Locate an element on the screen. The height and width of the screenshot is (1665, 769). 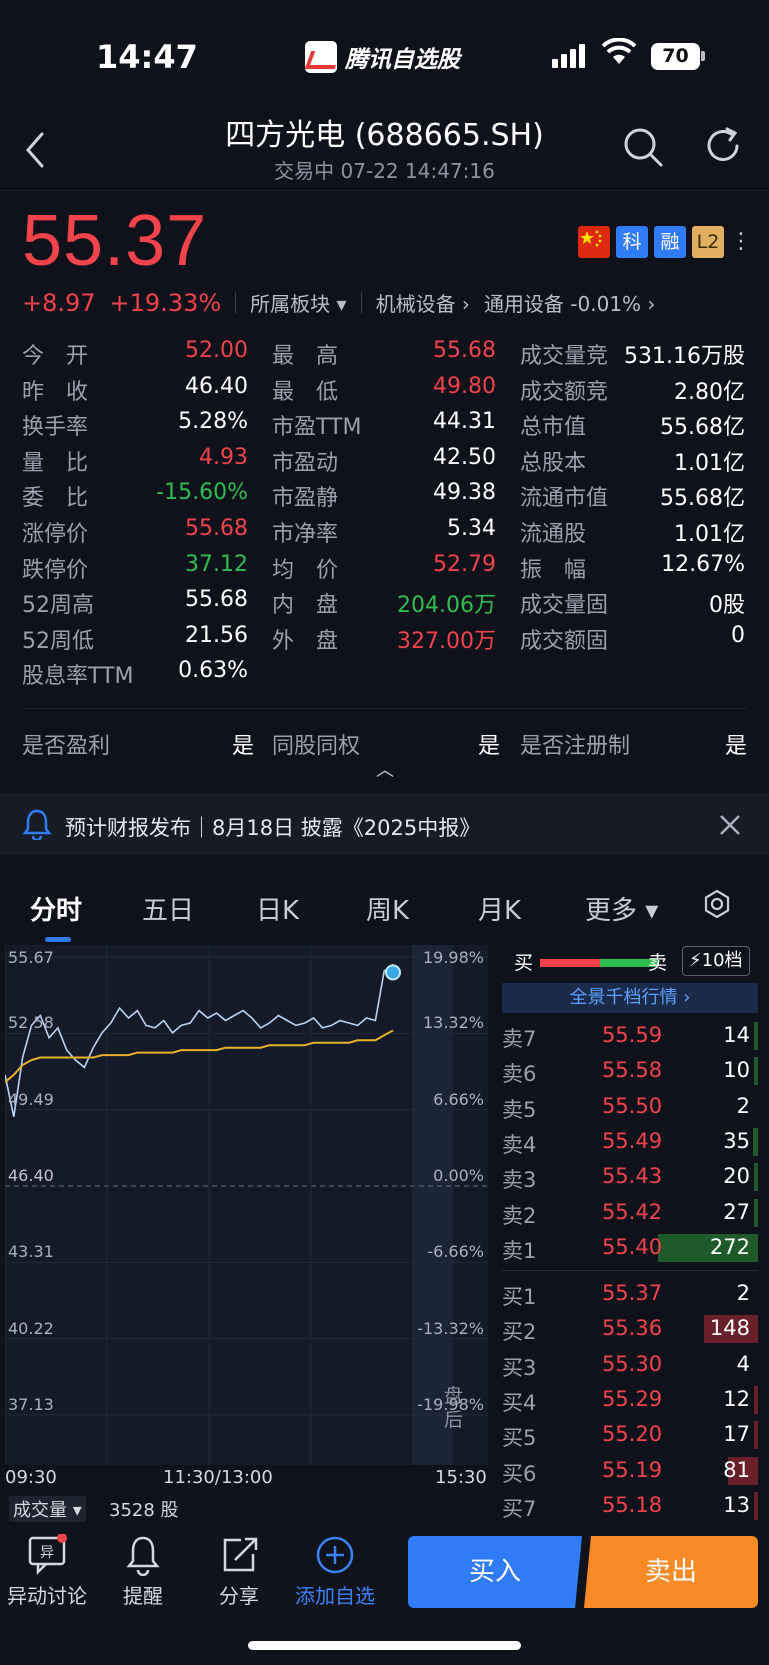
sector-link-2: 通用设备 -0.01% › is located at coordinates (569, 302).